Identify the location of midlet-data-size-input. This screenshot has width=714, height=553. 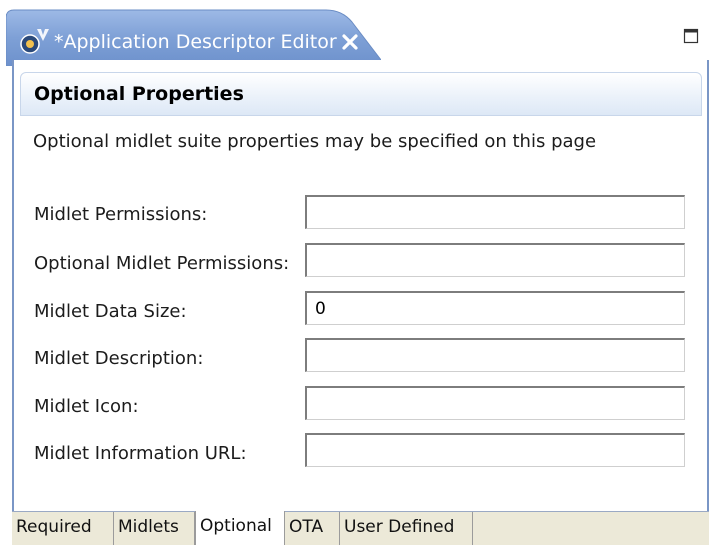
(495, 308).